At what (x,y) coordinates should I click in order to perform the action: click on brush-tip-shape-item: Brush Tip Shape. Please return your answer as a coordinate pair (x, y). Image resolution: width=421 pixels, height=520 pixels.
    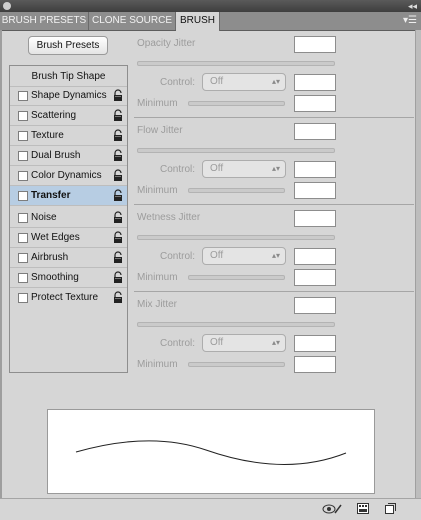
    Looking at the image, I should click on (68, 77).